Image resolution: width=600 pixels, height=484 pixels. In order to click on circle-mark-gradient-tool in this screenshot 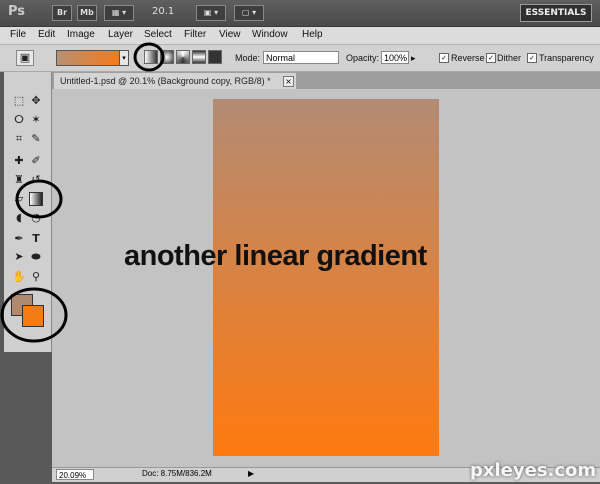, I will do `click(39, 199)`.